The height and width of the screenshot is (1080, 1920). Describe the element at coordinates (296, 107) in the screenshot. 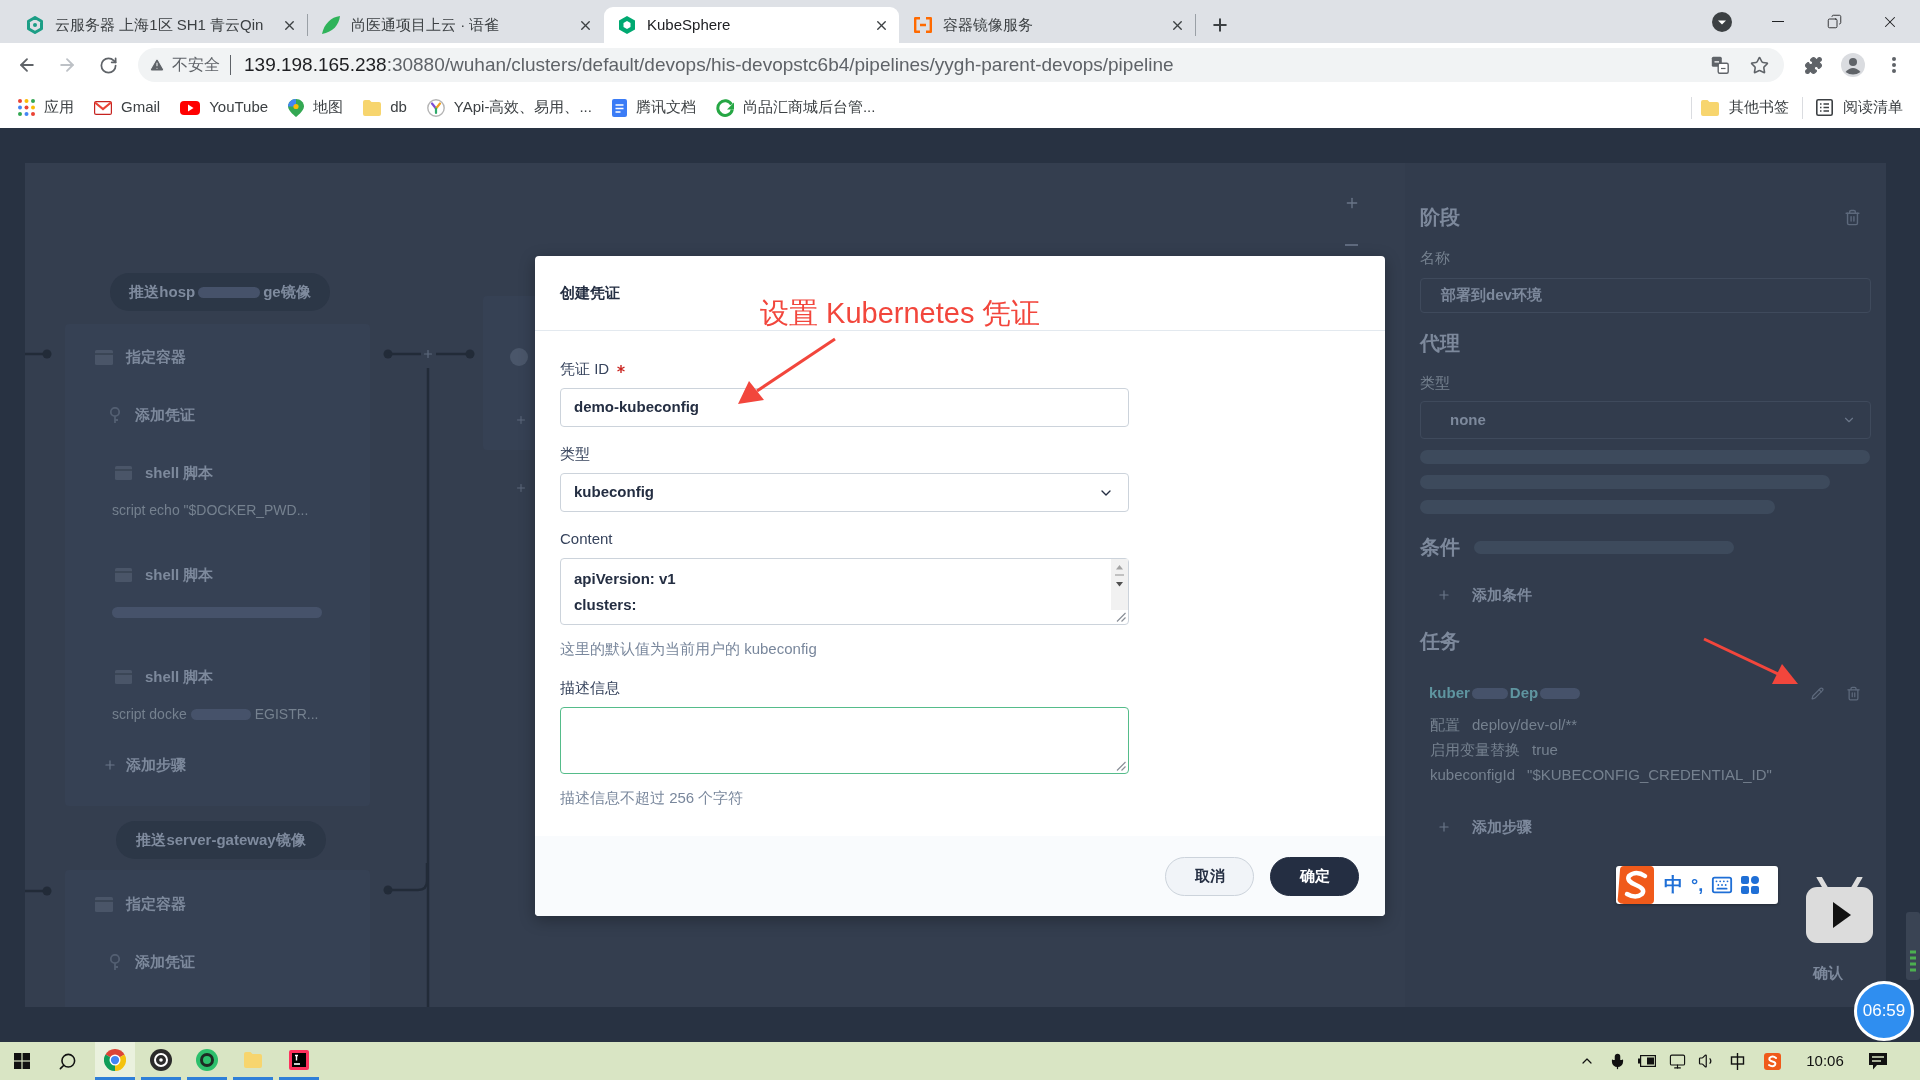

I see `map-pin-icon` at that location.